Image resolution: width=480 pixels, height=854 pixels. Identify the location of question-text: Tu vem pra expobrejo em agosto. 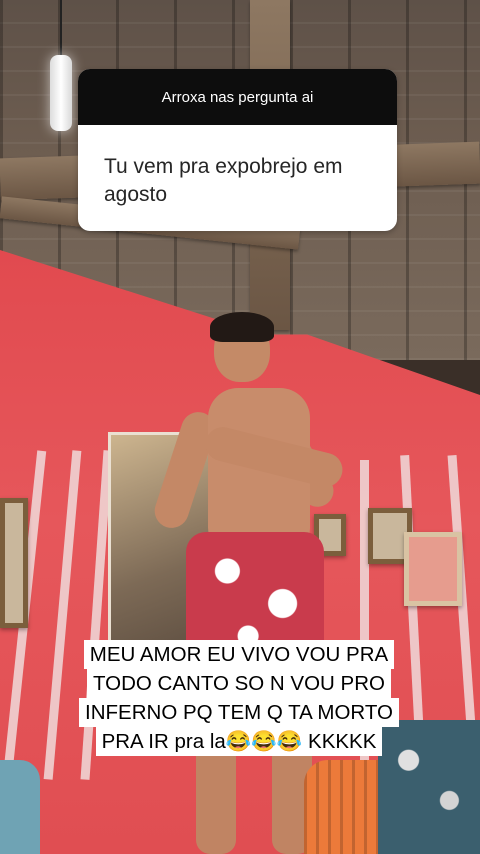
(223, 180).